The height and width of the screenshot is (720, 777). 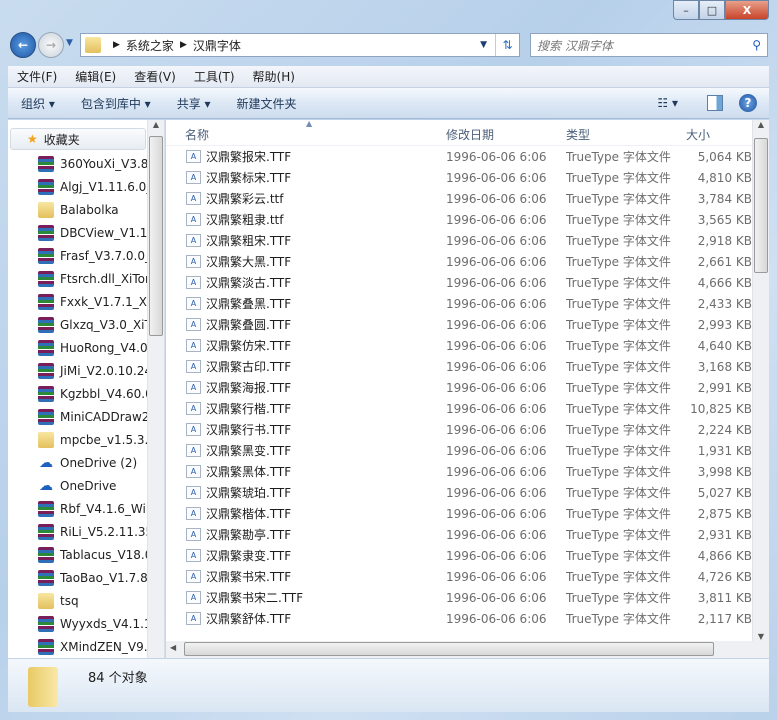 What do you see at coordinates (109, 370) in the screenshot?
I see `nav-item-label: JiMi_V2.0.10.24_` at bounding box center [109, 370].